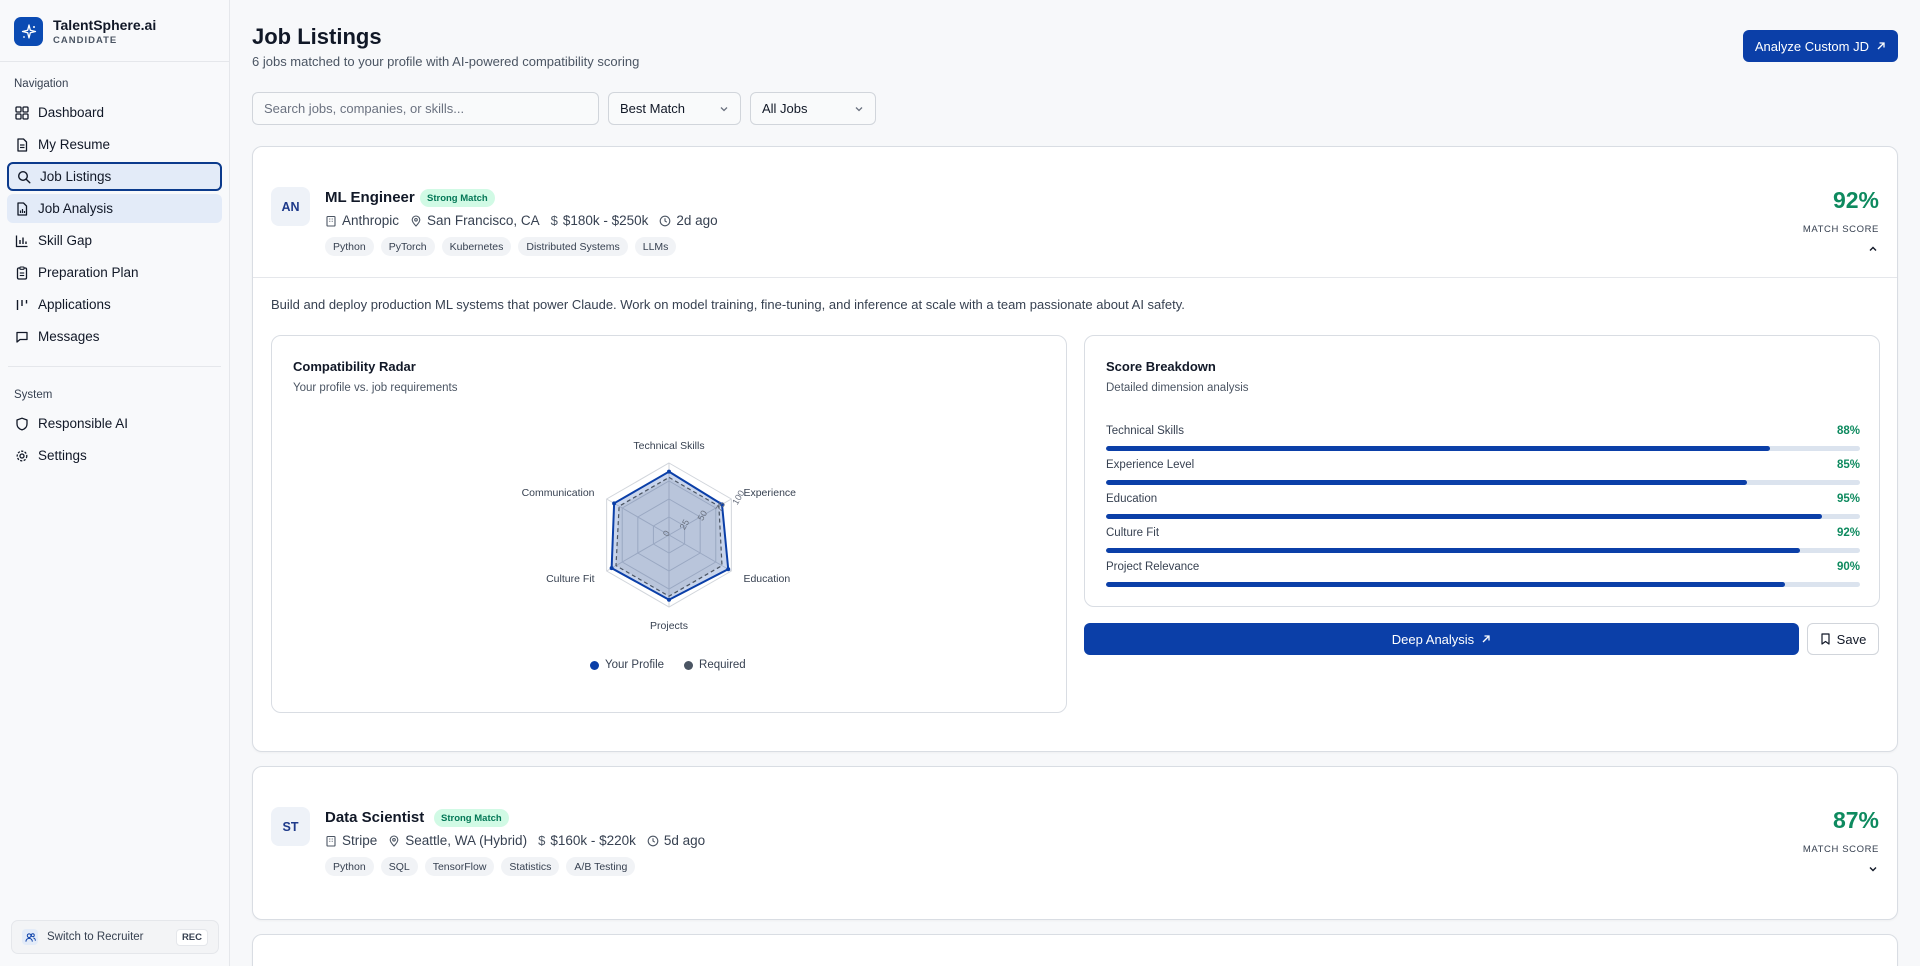 Image resolution: width=1920 pixels, height=966 pixels. Describe the element at coordinates (114, 144) in the screenshot. I see `sidebar-item-my-resume: My Resume` at that location.